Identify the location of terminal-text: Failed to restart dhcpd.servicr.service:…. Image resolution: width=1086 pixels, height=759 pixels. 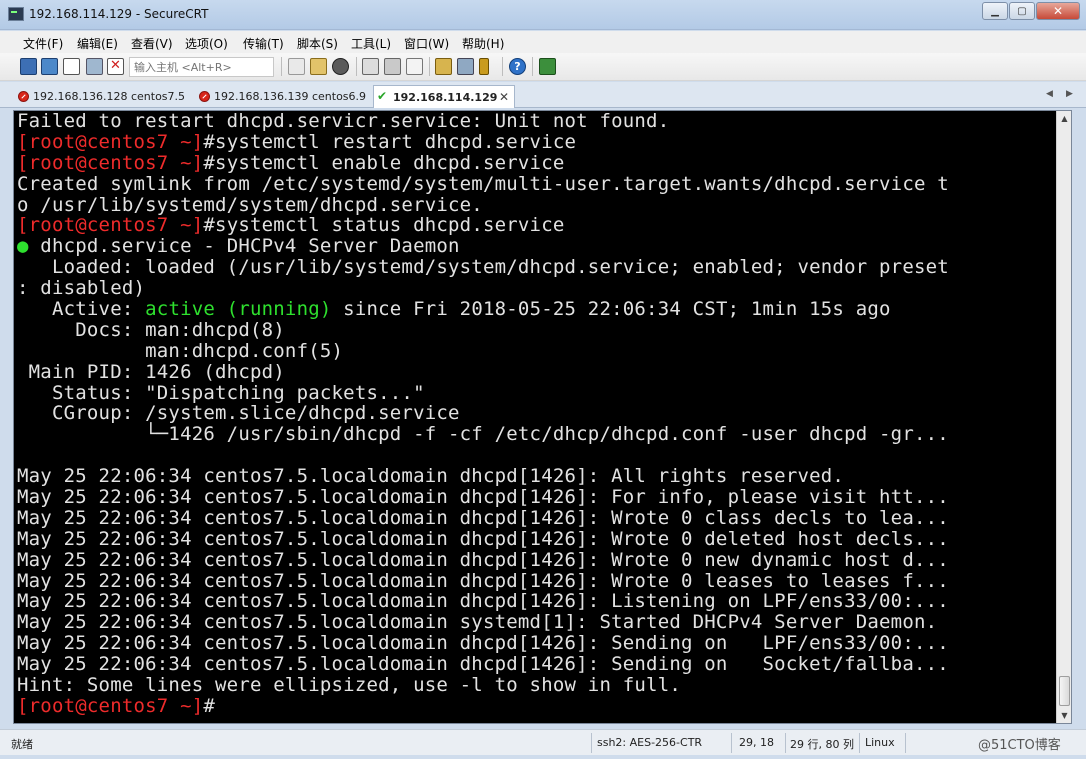
(343, 121).